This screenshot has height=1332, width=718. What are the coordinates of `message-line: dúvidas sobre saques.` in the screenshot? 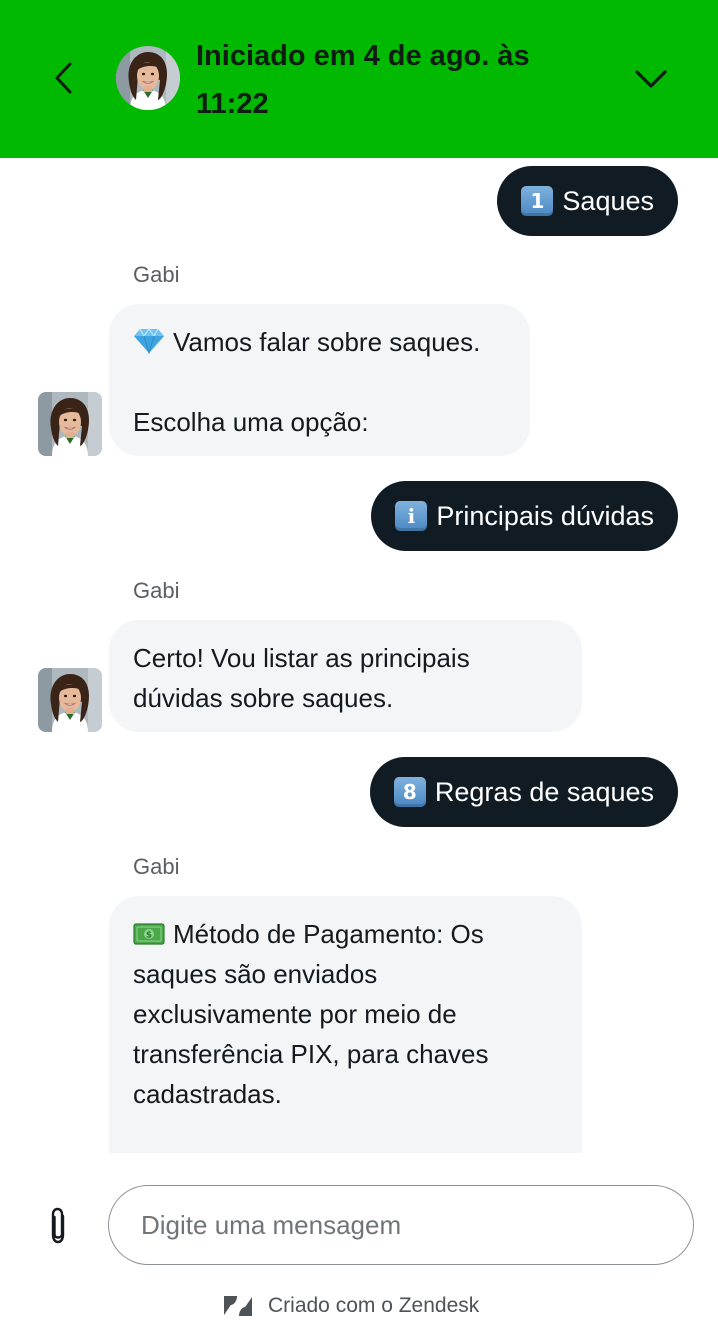 It's located at (263, 698).